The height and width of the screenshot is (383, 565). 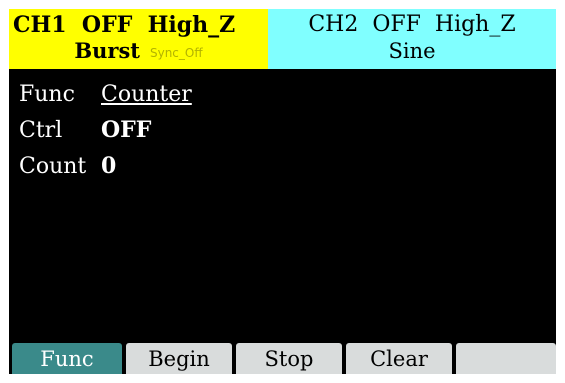 What do you see at coordinates (53, 166) in the screenshot?
I see `param-label: Count` at bounding box center [53, 166].